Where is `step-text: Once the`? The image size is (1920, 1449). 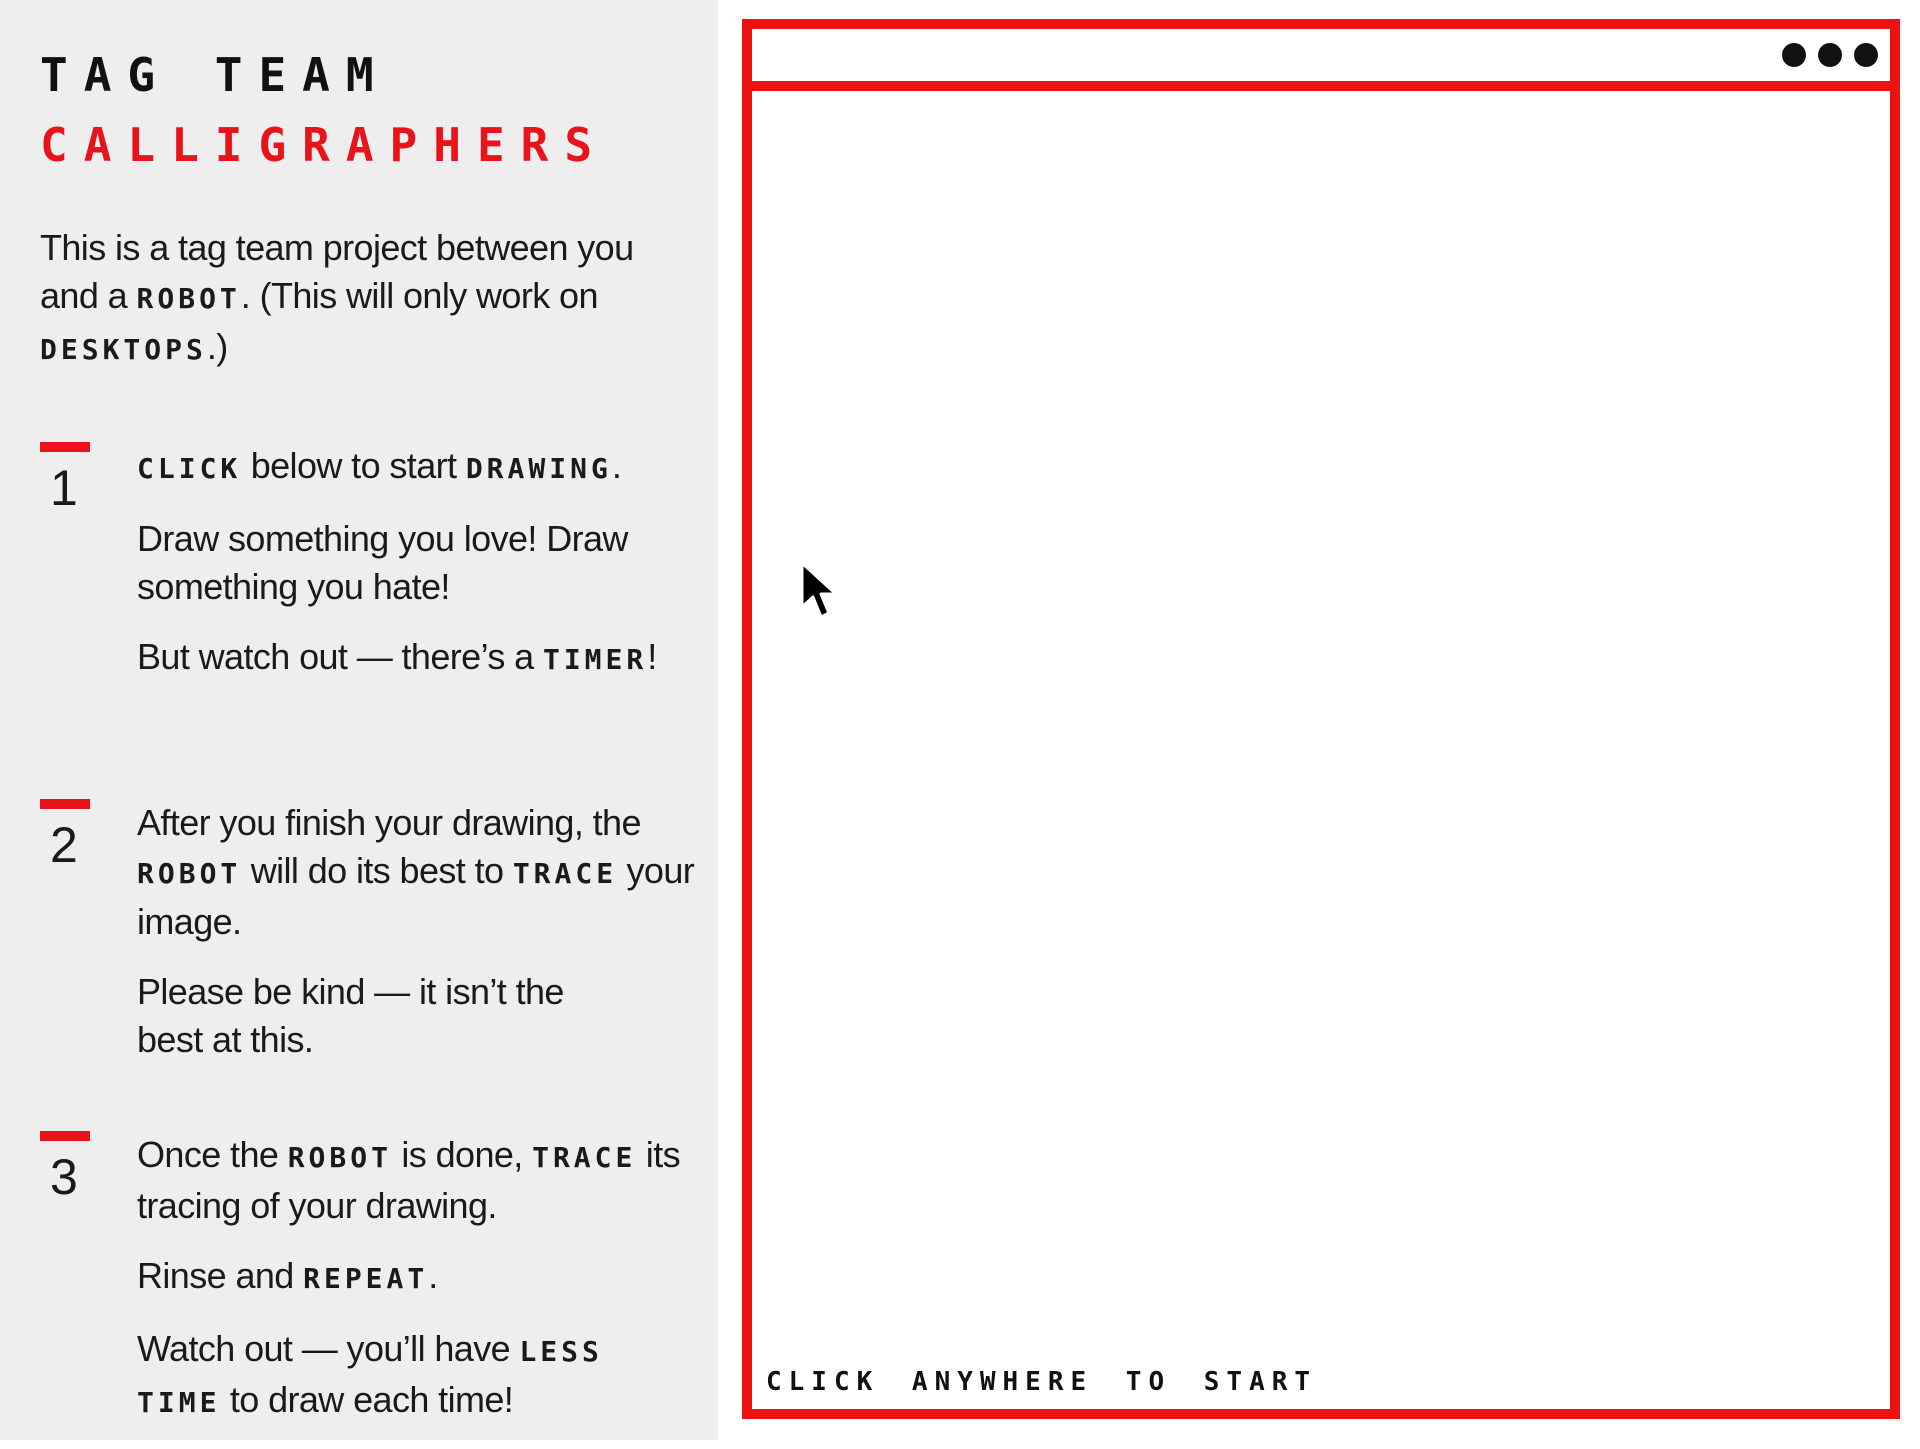 step-text: Once the is located at coordinates (212, 1154).